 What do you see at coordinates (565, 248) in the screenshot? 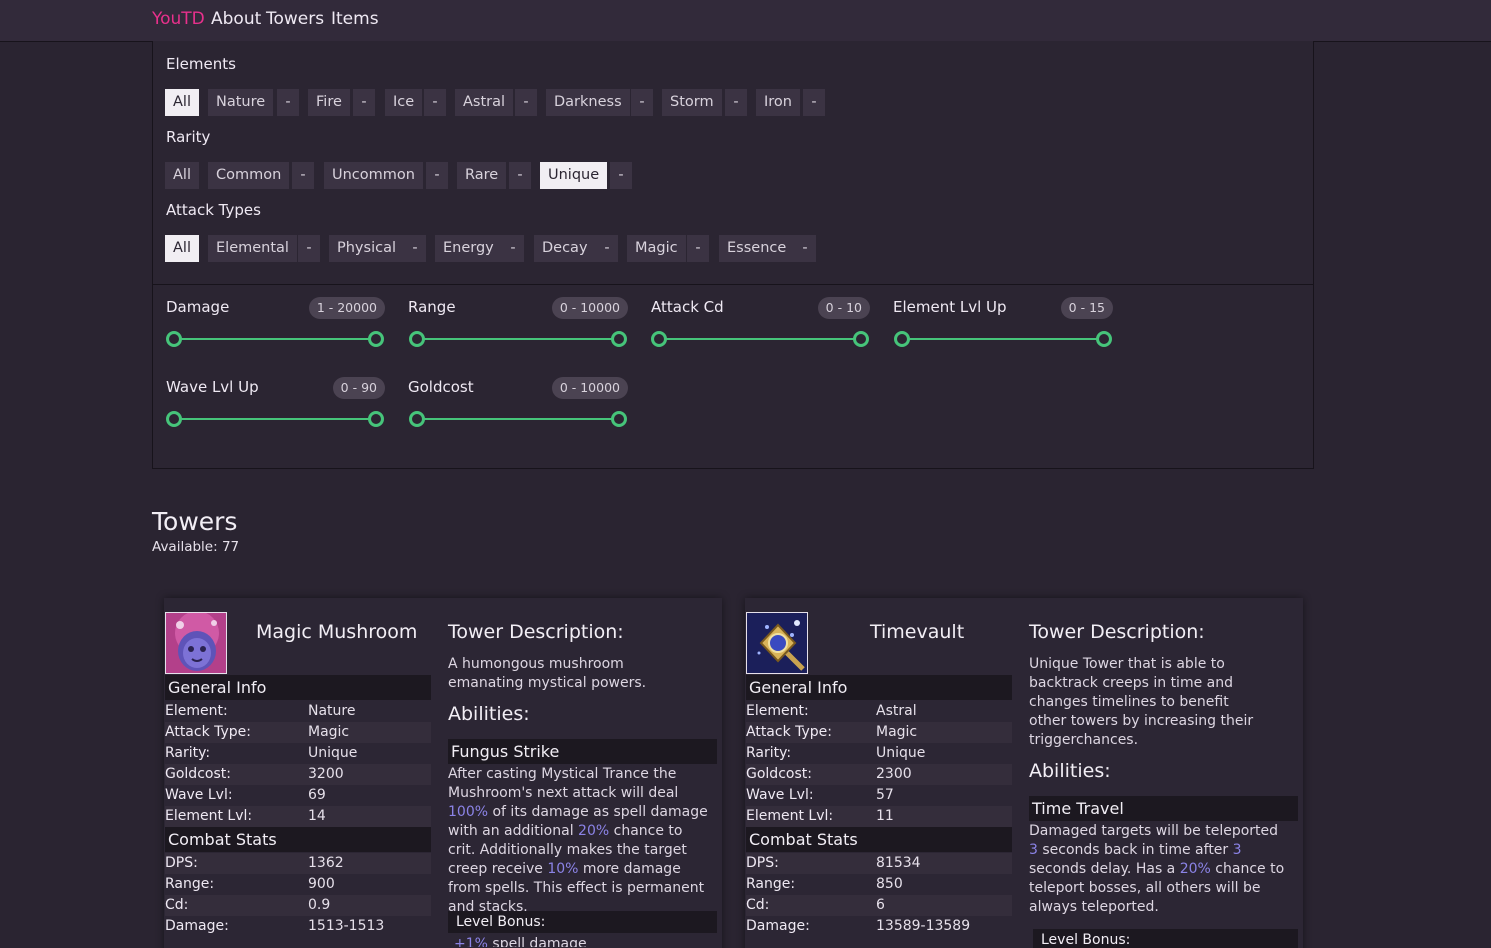
I see `attack-filter-decay: Decay` at bounding box center [565, 248].